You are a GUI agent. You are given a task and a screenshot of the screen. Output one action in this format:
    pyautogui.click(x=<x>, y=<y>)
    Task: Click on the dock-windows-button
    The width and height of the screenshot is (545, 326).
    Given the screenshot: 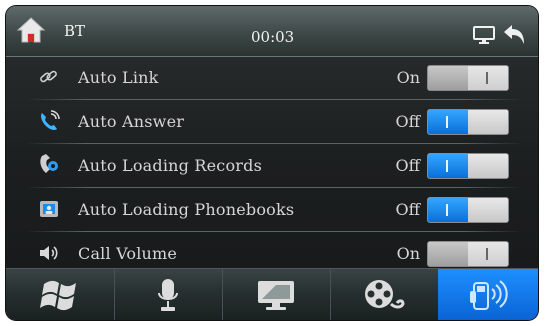 What is the action you would take?
    pyautogui.click(x=60, y=294)
    